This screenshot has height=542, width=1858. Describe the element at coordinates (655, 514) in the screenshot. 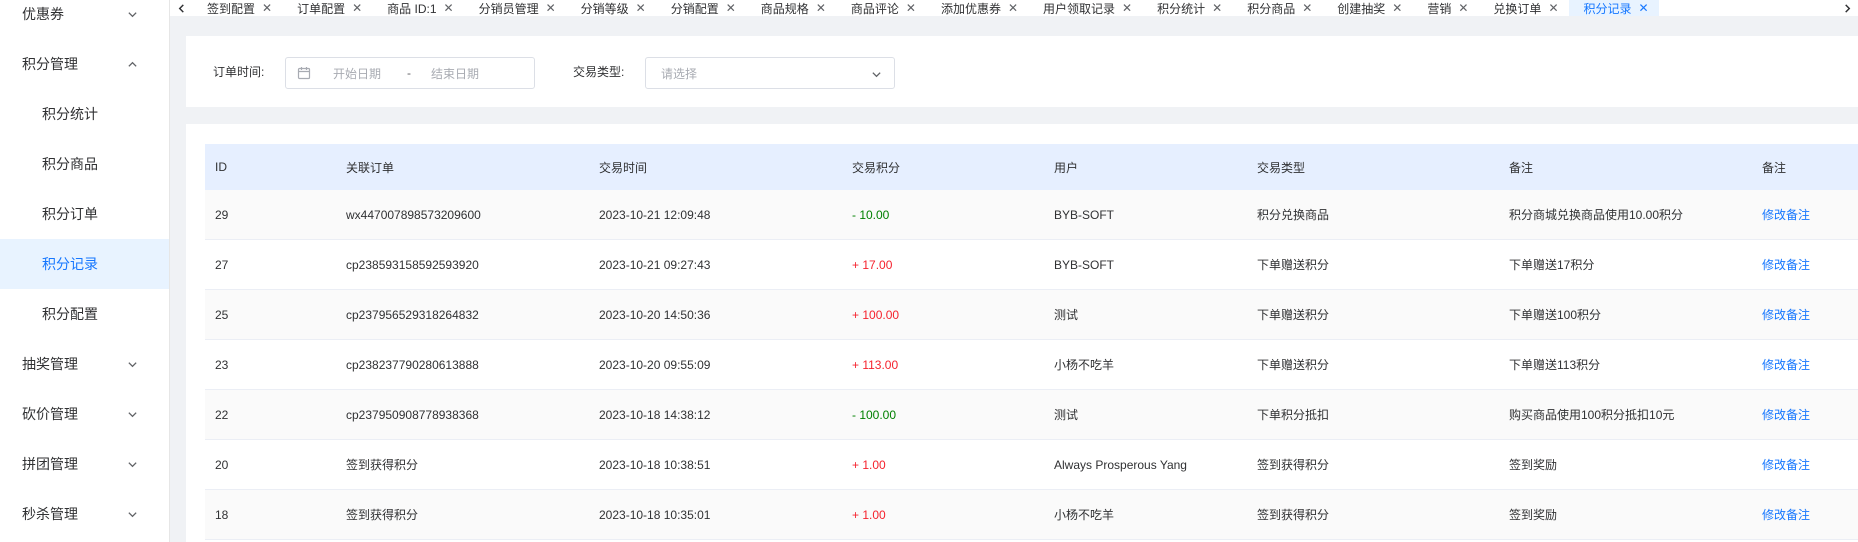

I see `cell-trade-time: 2023-10-18 10:35:01` at that location.